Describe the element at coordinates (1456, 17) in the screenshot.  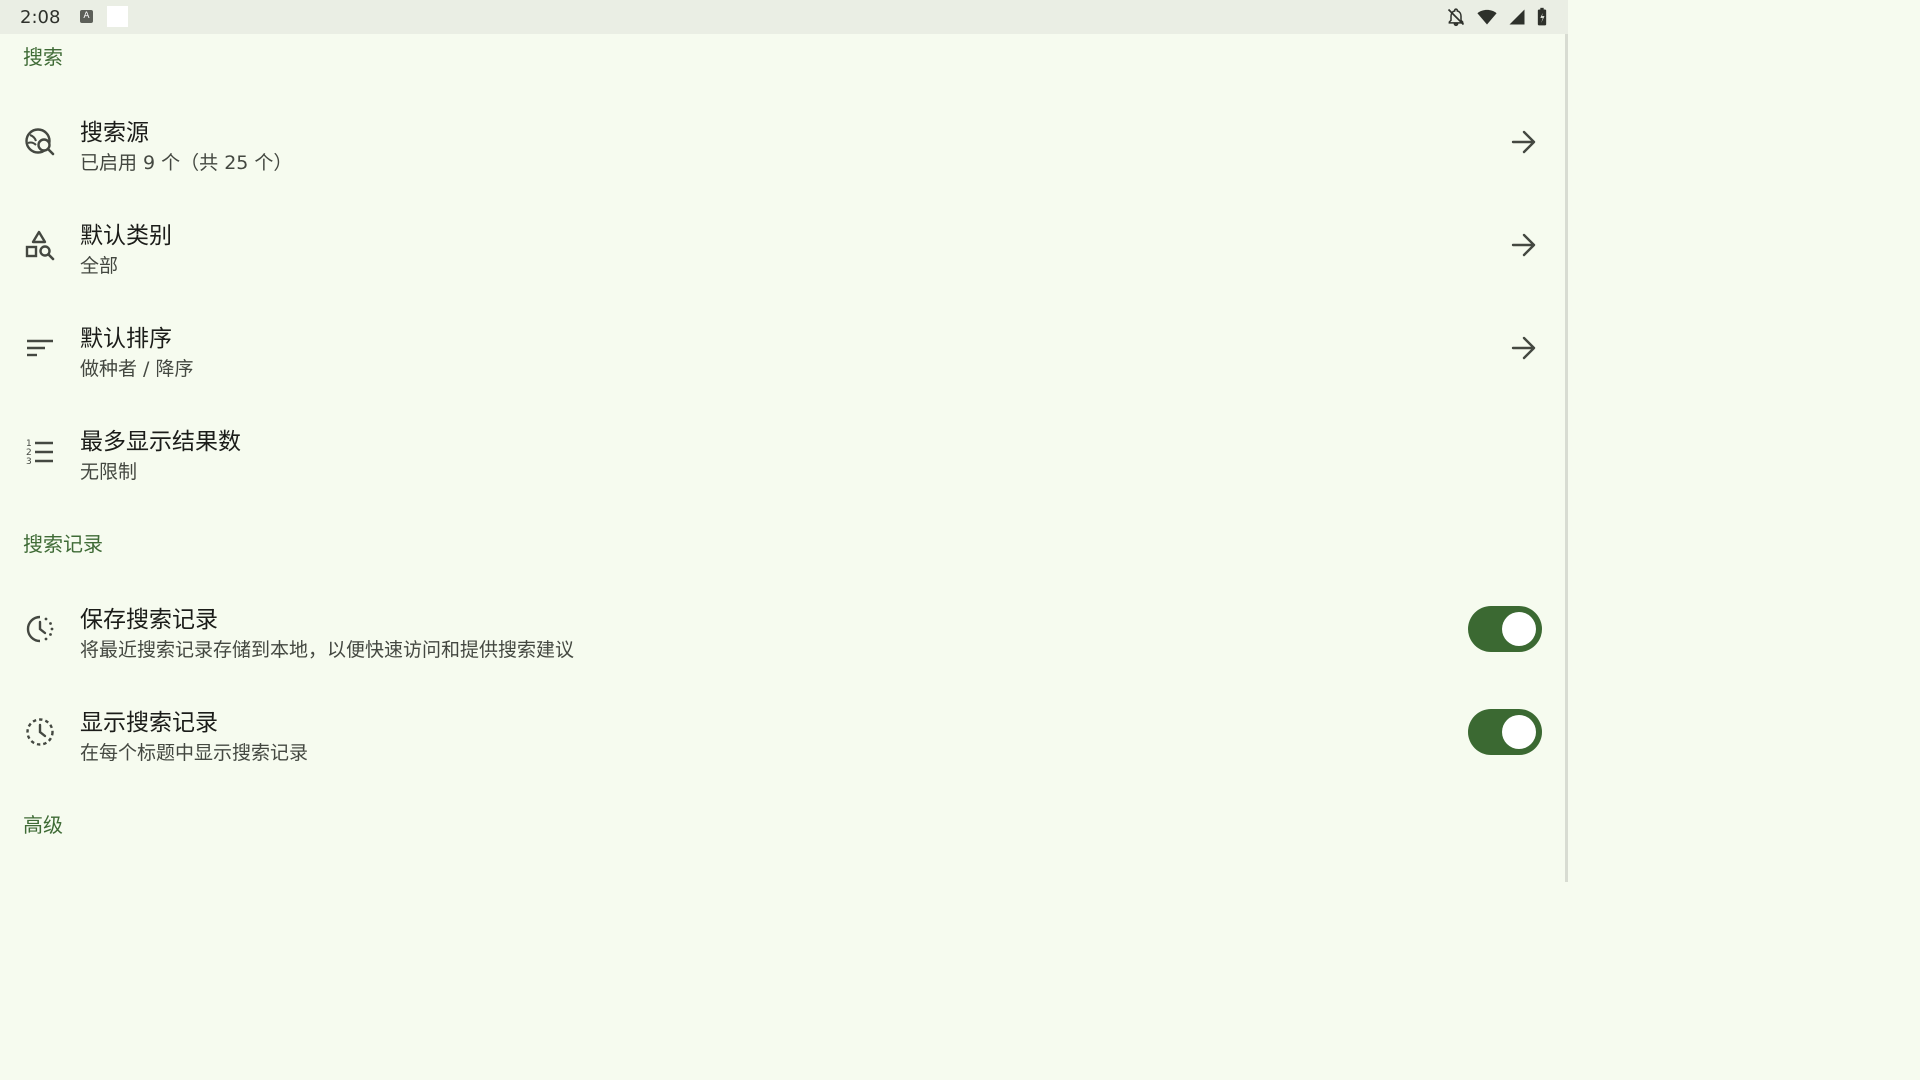
I see `notifications-off-icon` at that location.